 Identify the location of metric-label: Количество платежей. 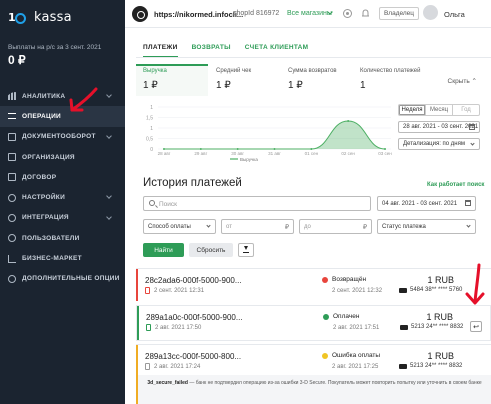
(390, 71).